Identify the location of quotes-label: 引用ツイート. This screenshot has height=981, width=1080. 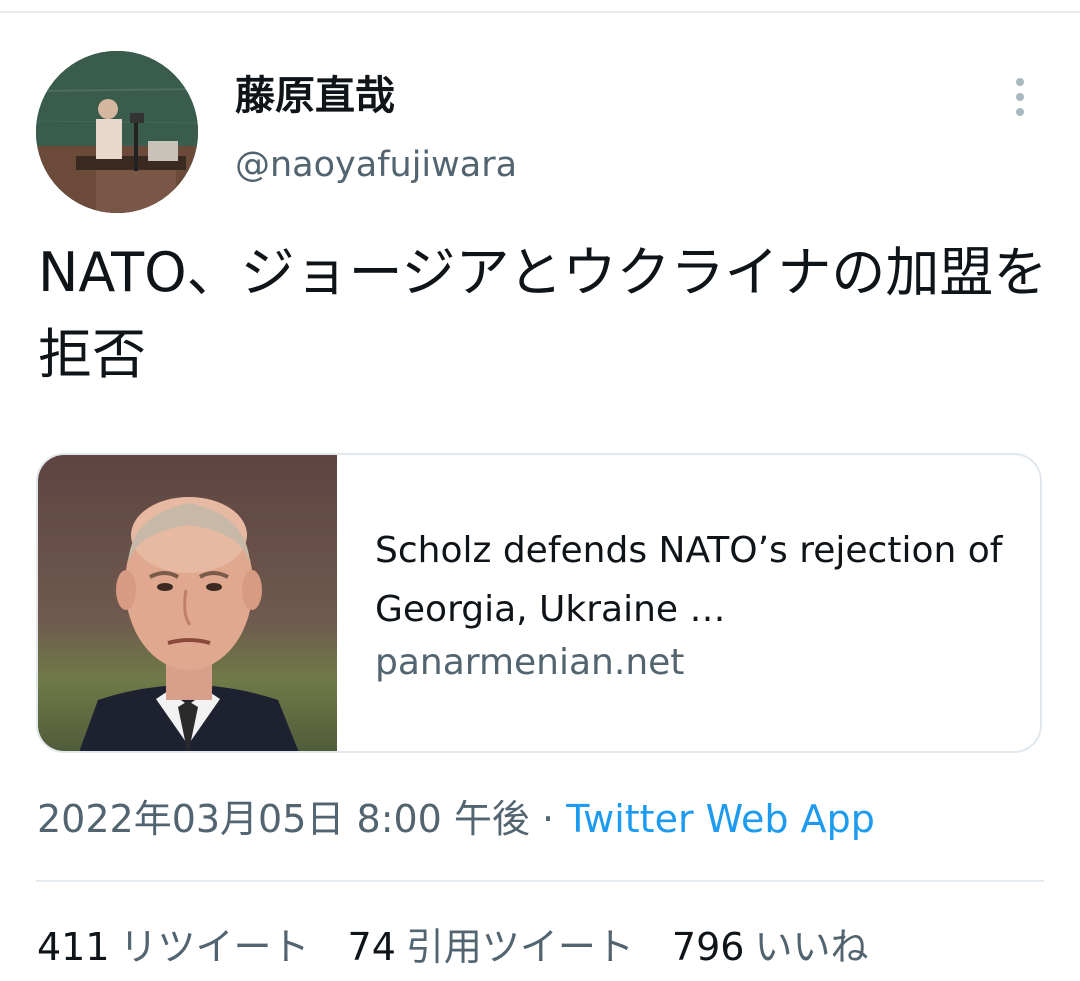
(519, 947).